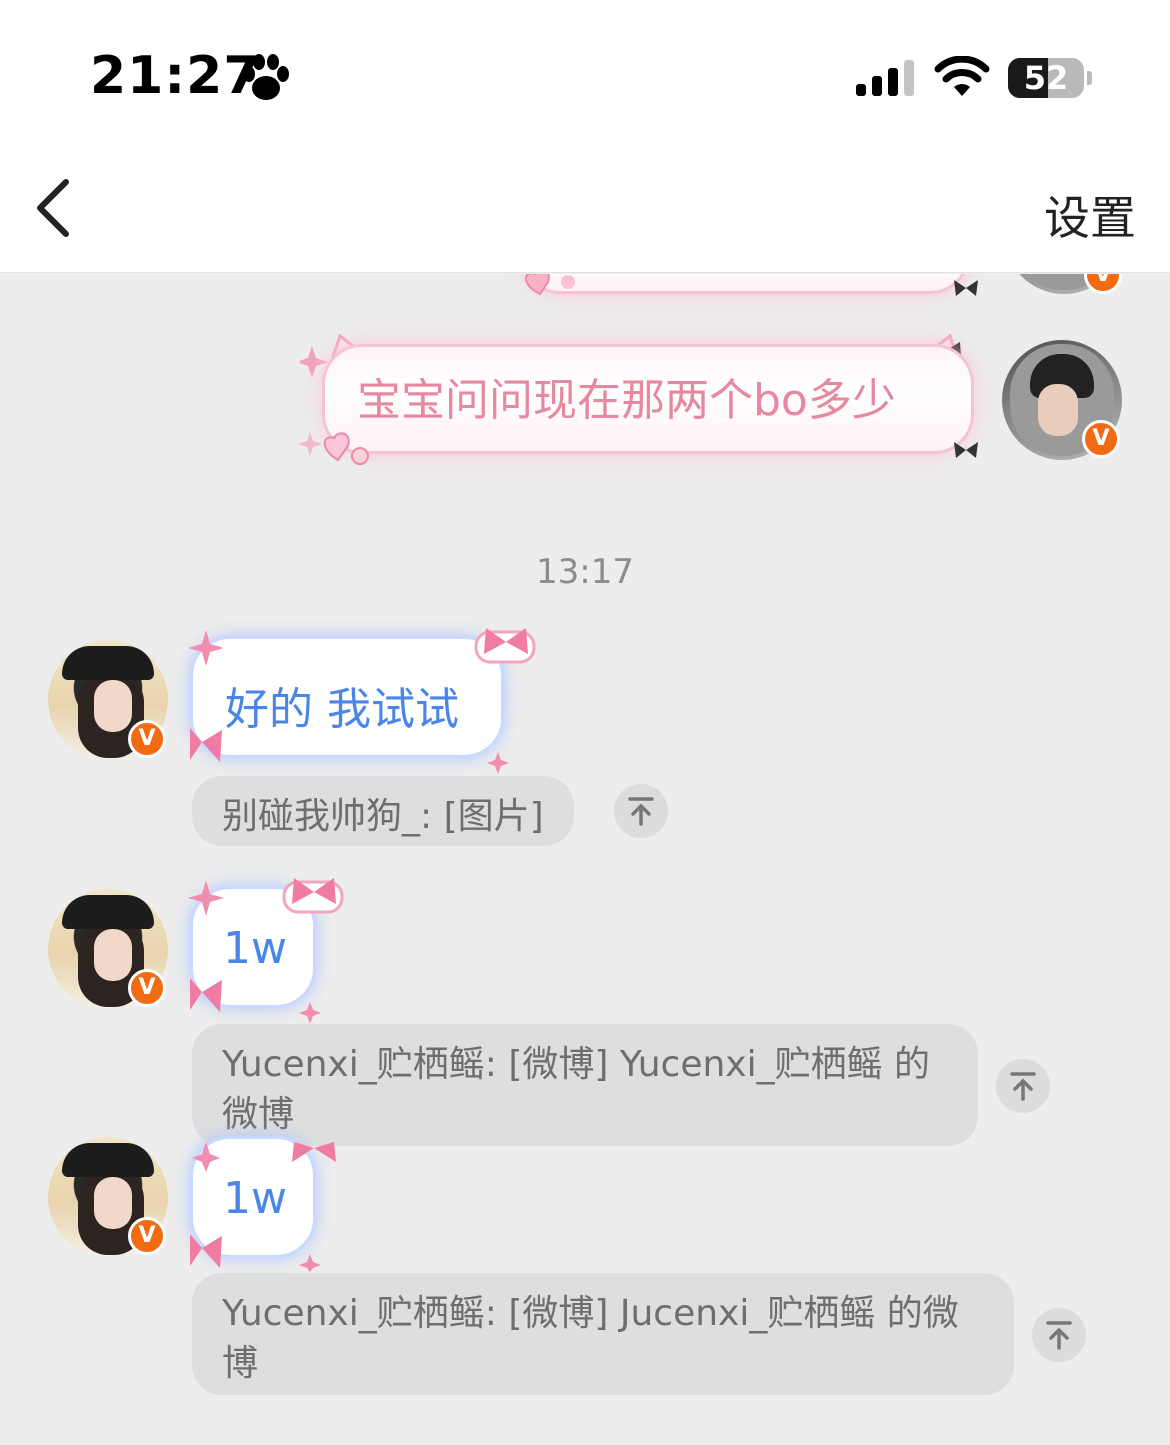  What do you see at coordinates (585, 572) in the screenshot?
I see `timestamp: 13:17` at bounding box center [585, 572].